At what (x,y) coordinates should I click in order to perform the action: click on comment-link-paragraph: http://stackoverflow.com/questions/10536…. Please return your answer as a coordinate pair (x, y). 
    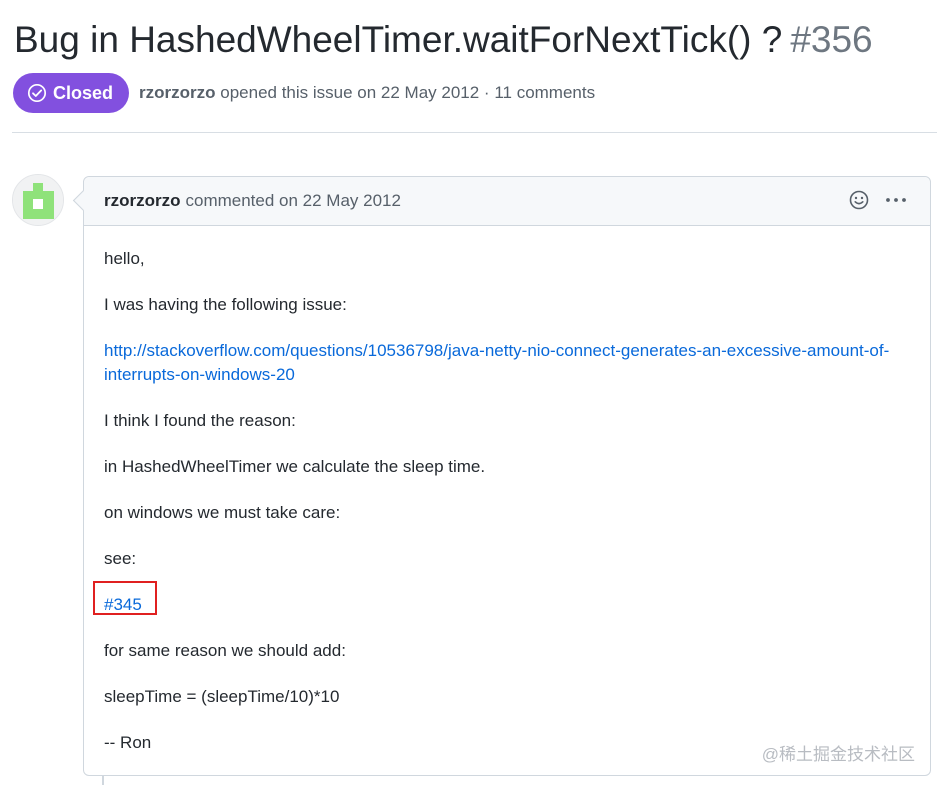
    Looking at the image, I should click on (509, 363).